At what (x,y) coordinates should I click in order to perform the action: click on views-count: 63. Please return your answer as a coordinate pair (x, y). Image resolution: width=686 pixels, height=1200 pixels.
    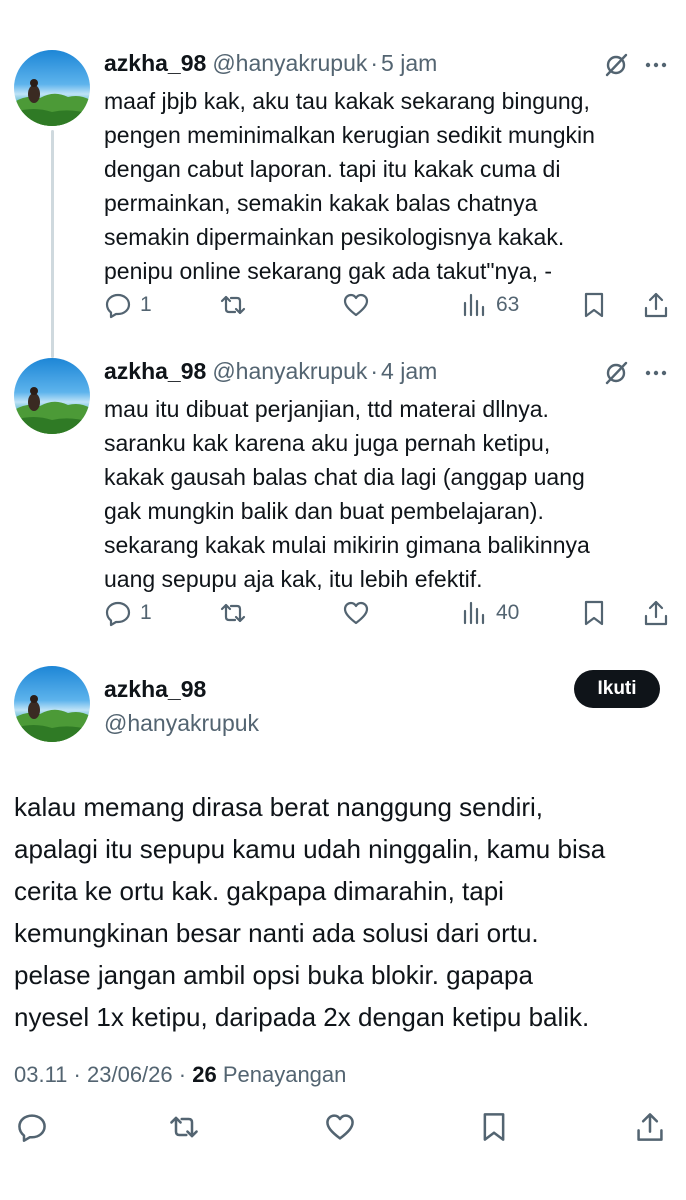
    Looking at the image, I should click on (508, 304).